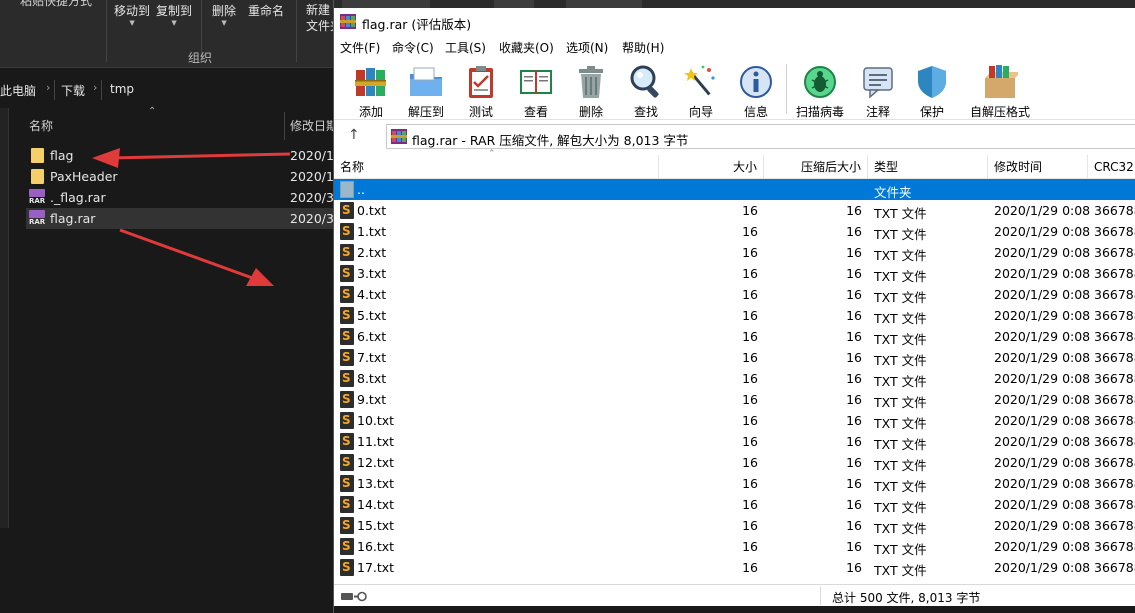  Describe the element at coordinates (734, 595) in the screenshot. I see `status-bar: 总计 500 文件, 8,013 字节` at that location.